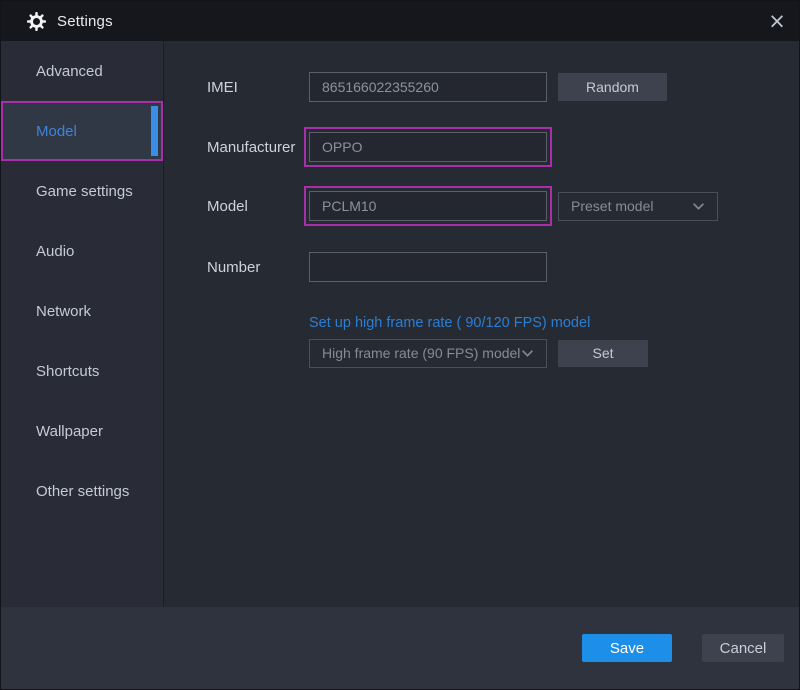  What do you see at coordinates (154, 131) in the screenshot?
I see `selected-accent-bar` at bounding box center [154, 131].